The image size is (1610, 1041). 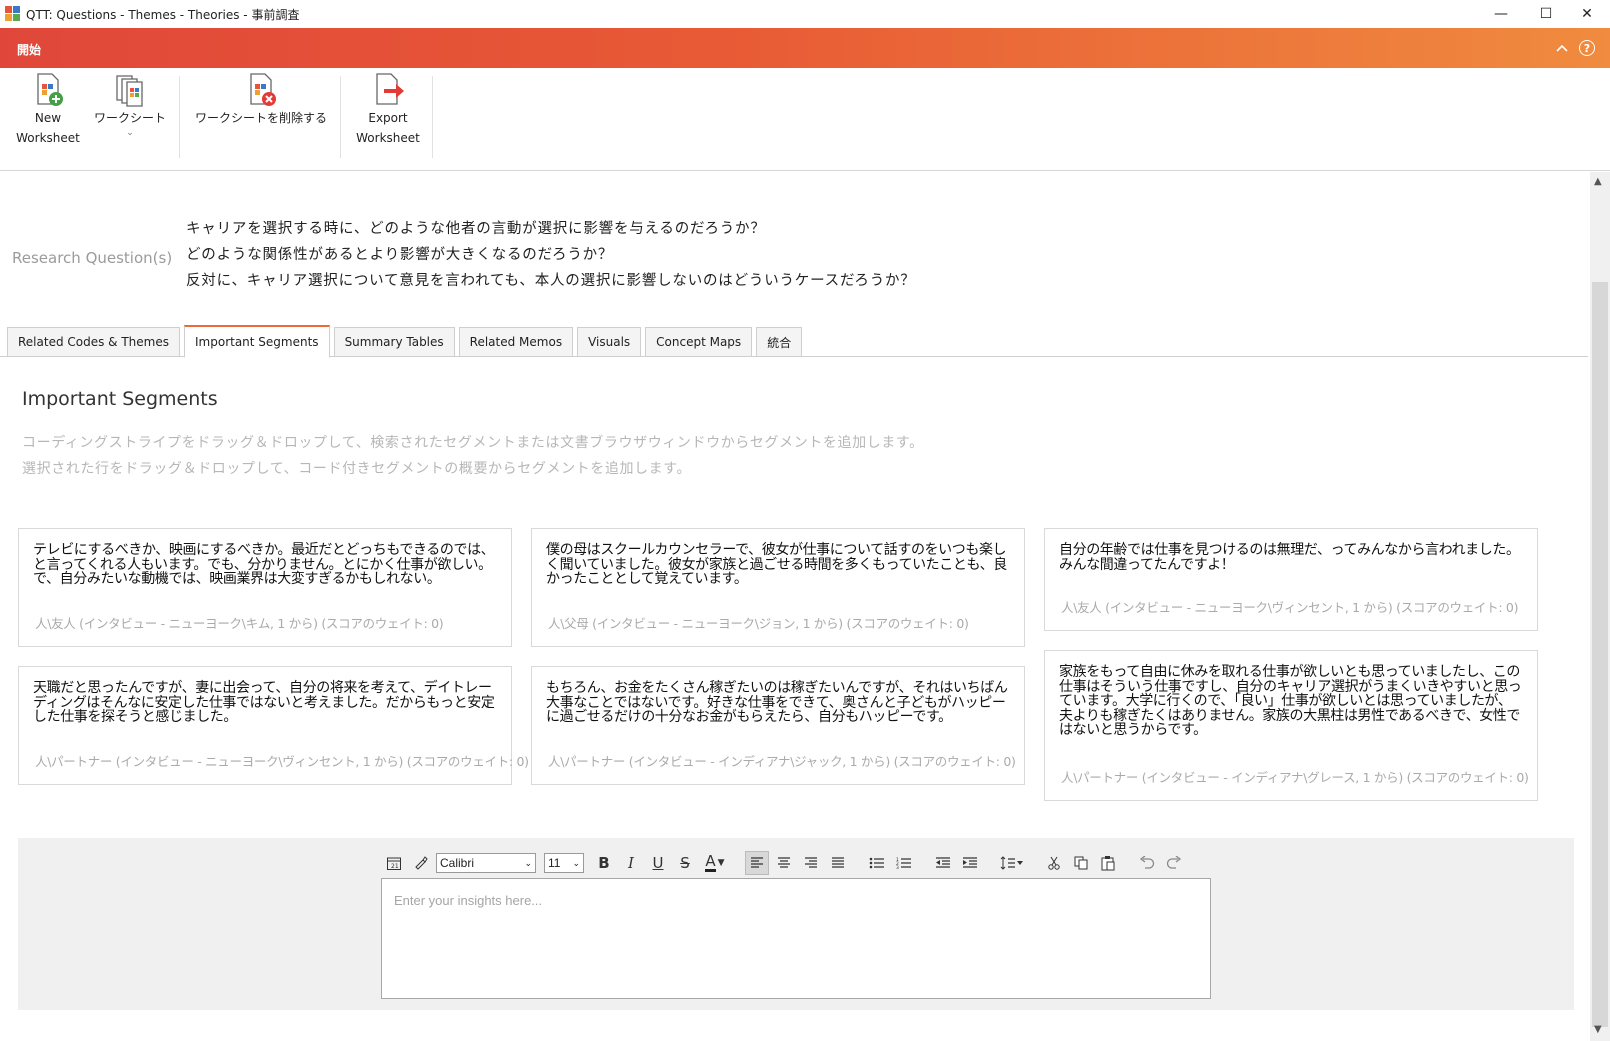 I want to click on outdent-icon, so click(x=943, y=863).